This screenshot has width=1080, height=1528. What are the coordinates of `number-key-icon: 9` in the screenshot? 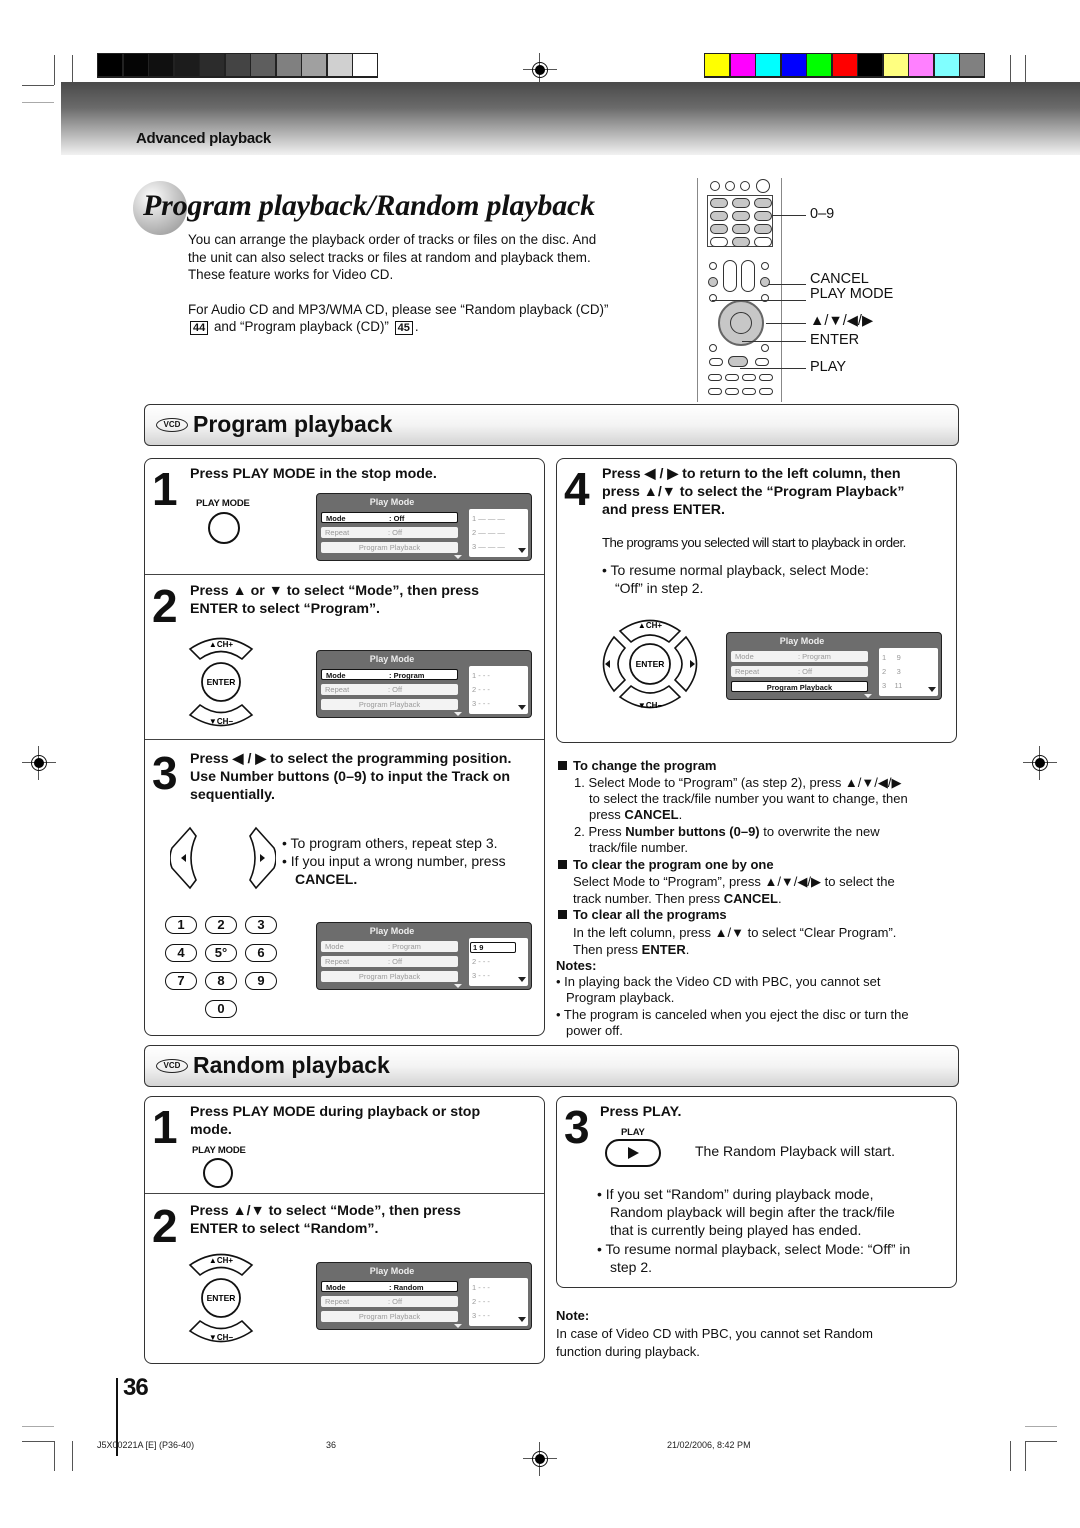 It's located at (261, 981).